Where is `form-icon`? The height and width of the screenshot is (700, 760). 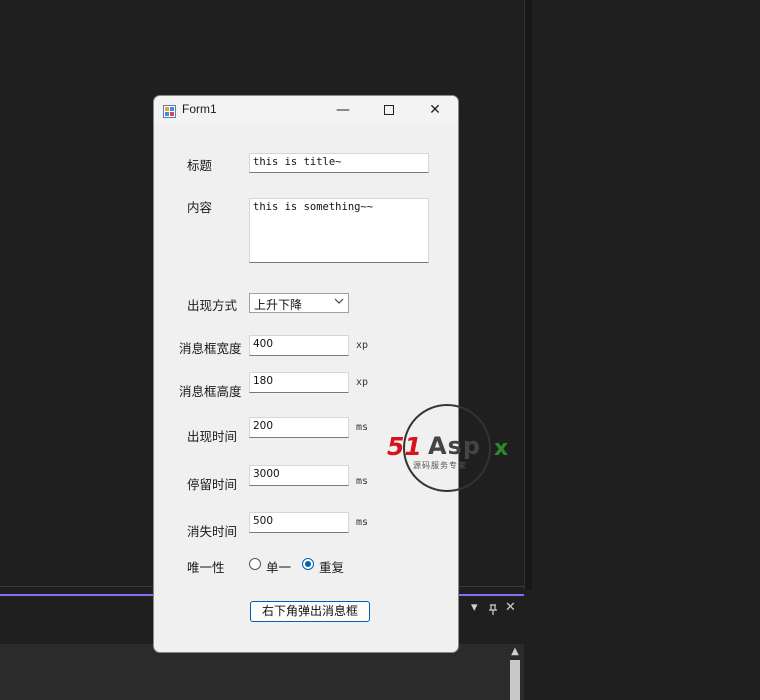 form-icon is located at coordinates (169, 110).